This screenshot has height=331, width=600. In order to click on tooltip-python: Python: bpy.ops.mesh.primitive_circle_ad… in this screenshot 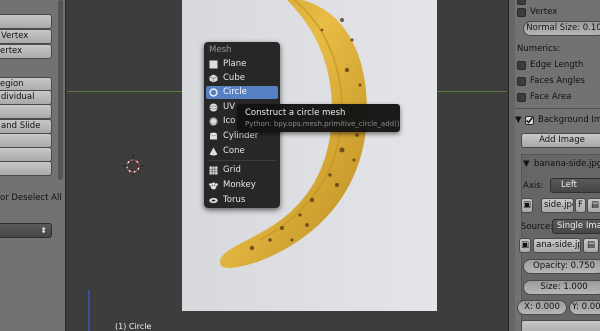, I will do `click(322, 124)`.